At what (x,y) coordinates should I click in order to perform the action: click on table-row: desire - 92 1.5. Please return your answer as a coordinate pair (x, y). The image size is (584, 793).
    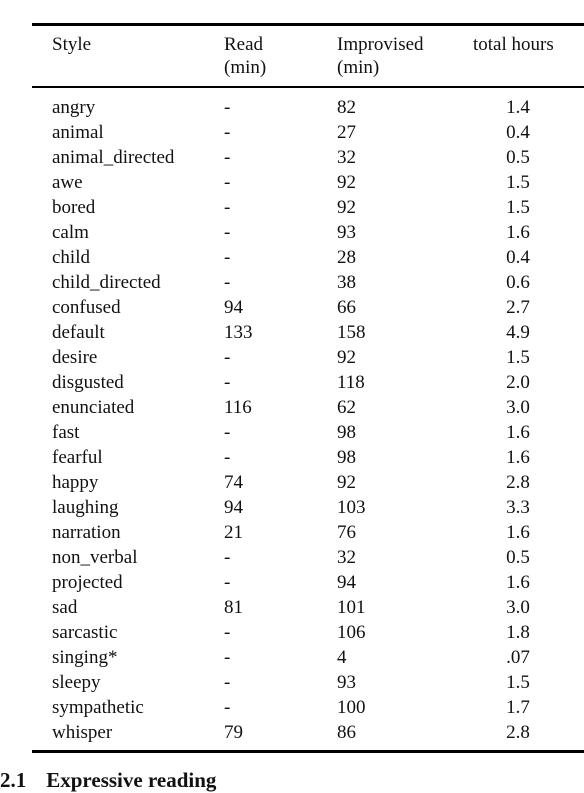
    Looking at the image, I should click on (292, 357).